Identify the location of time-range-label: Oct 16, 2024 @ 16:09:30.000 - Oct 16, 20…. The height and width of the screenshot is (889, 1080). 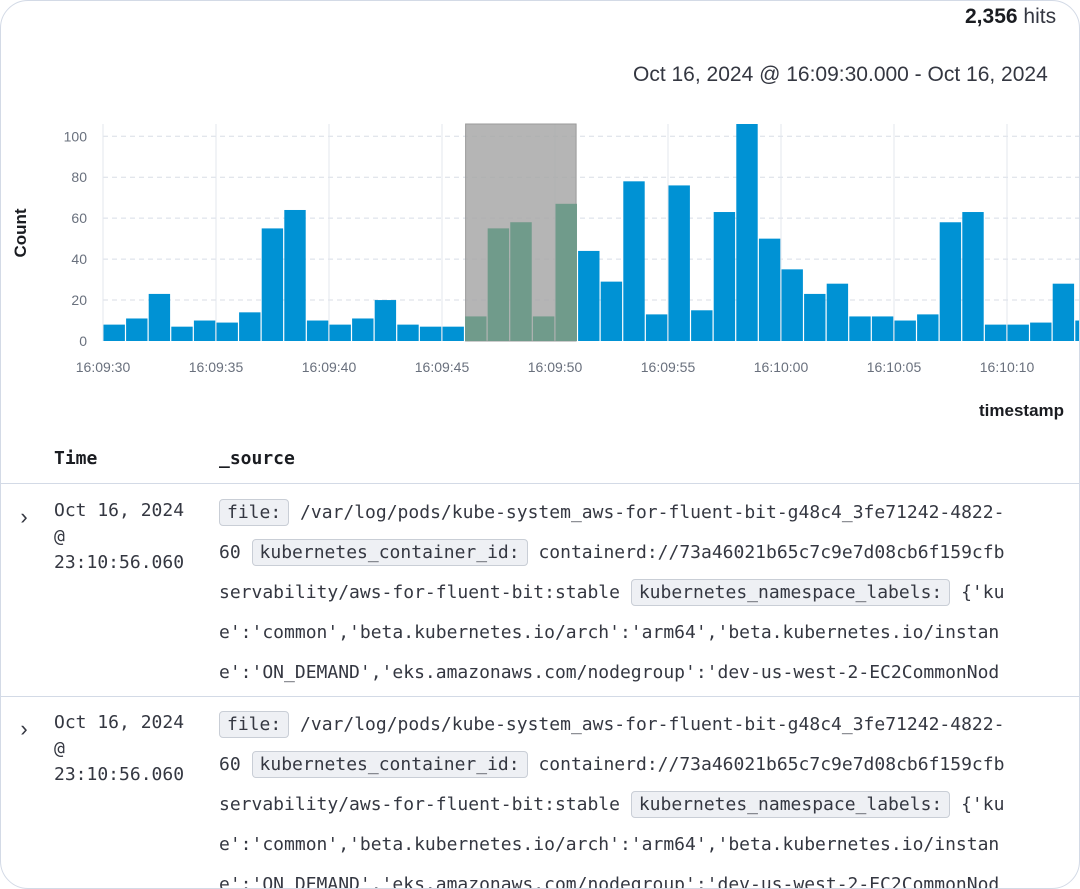
(840, 74).